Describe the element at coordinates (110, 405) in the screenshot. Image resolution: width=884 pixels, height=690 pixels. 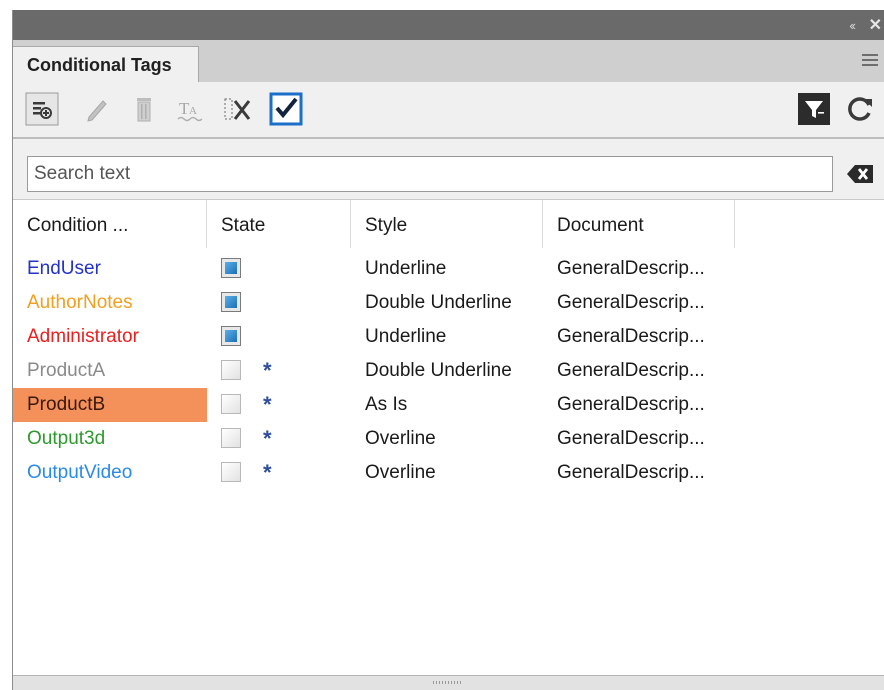
I see `condition-name: ProductB` at that location.